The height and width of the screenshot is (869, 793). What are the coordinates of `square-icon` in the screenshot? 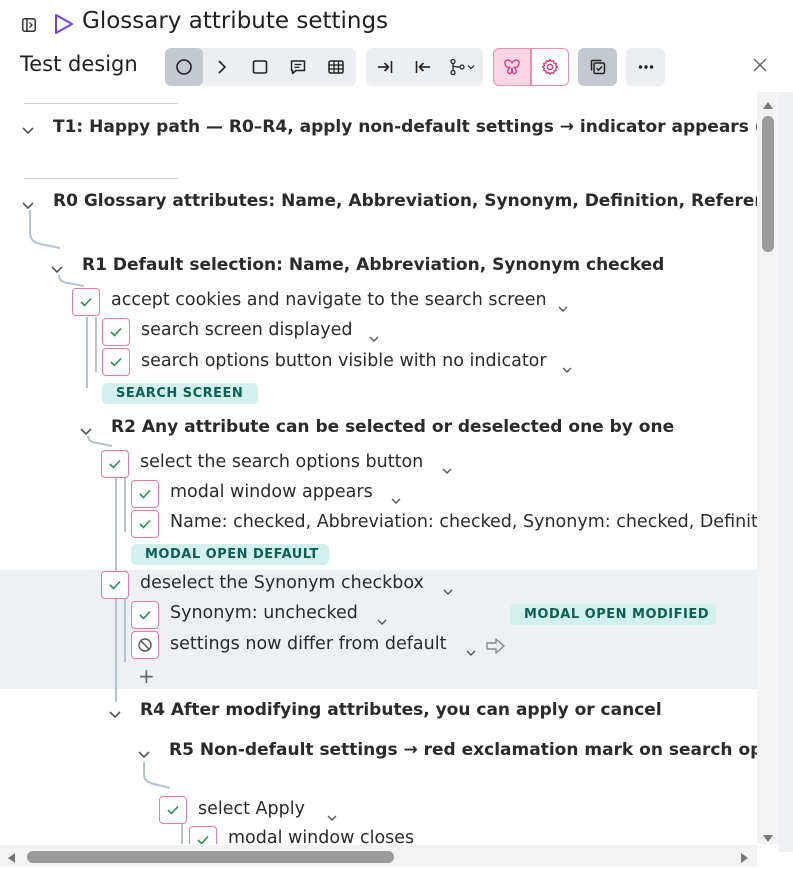 It's located at (260, 67).